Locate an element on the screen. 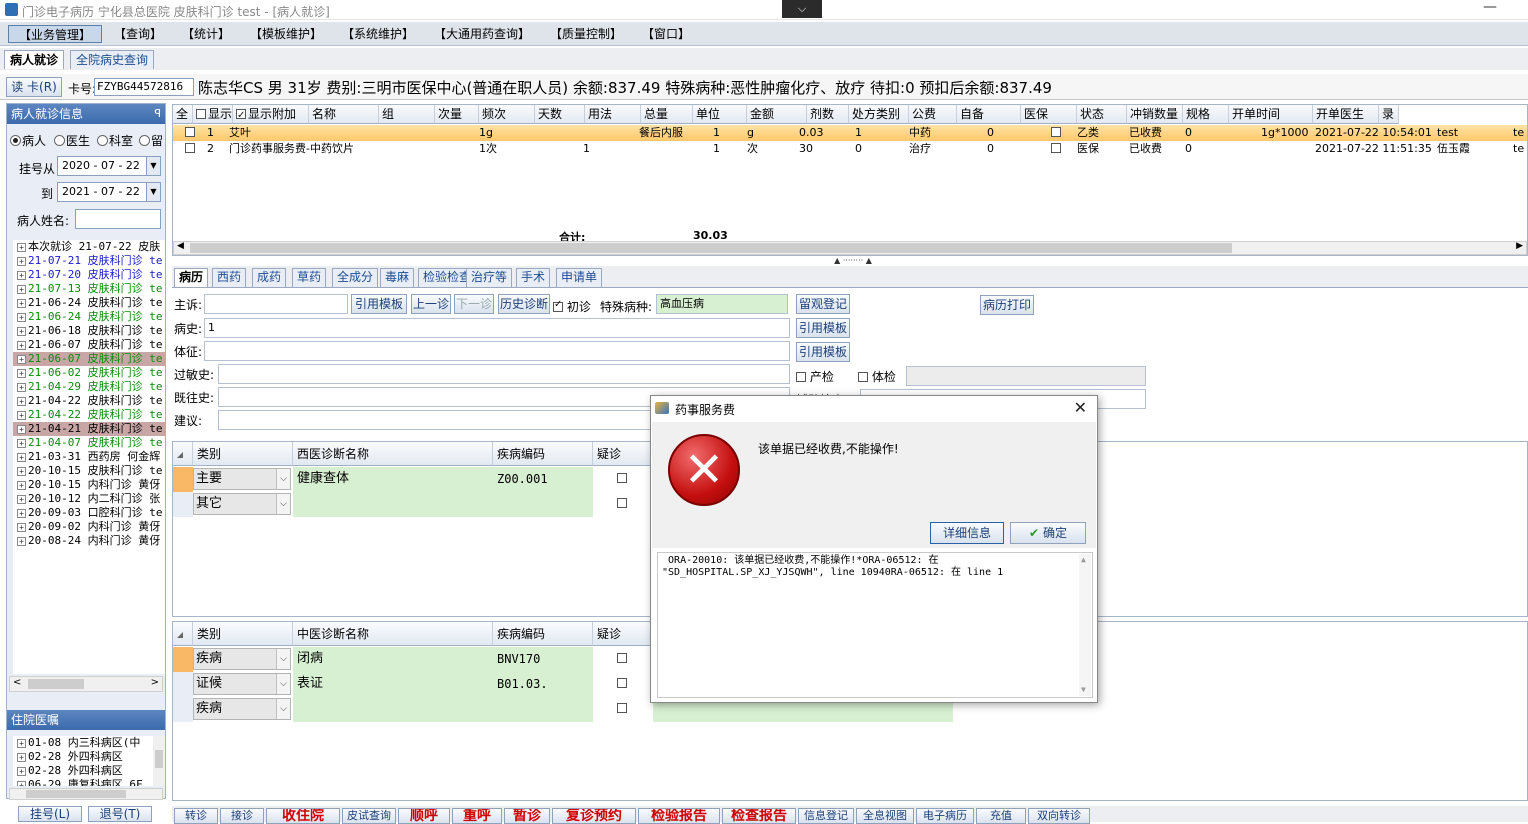  menu-quality: 【质量控制】 is located at coordinates (586, 34).